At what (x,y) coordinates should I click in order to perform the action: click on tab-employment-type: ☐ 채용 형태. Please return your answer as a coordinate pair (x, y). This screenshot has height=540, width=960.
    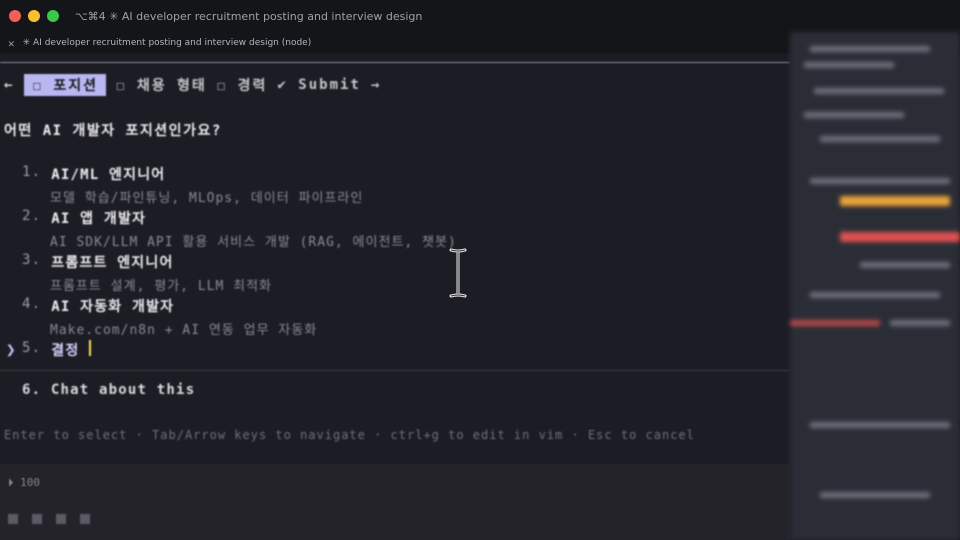
    Looking at the image, I should click on (161, 85).